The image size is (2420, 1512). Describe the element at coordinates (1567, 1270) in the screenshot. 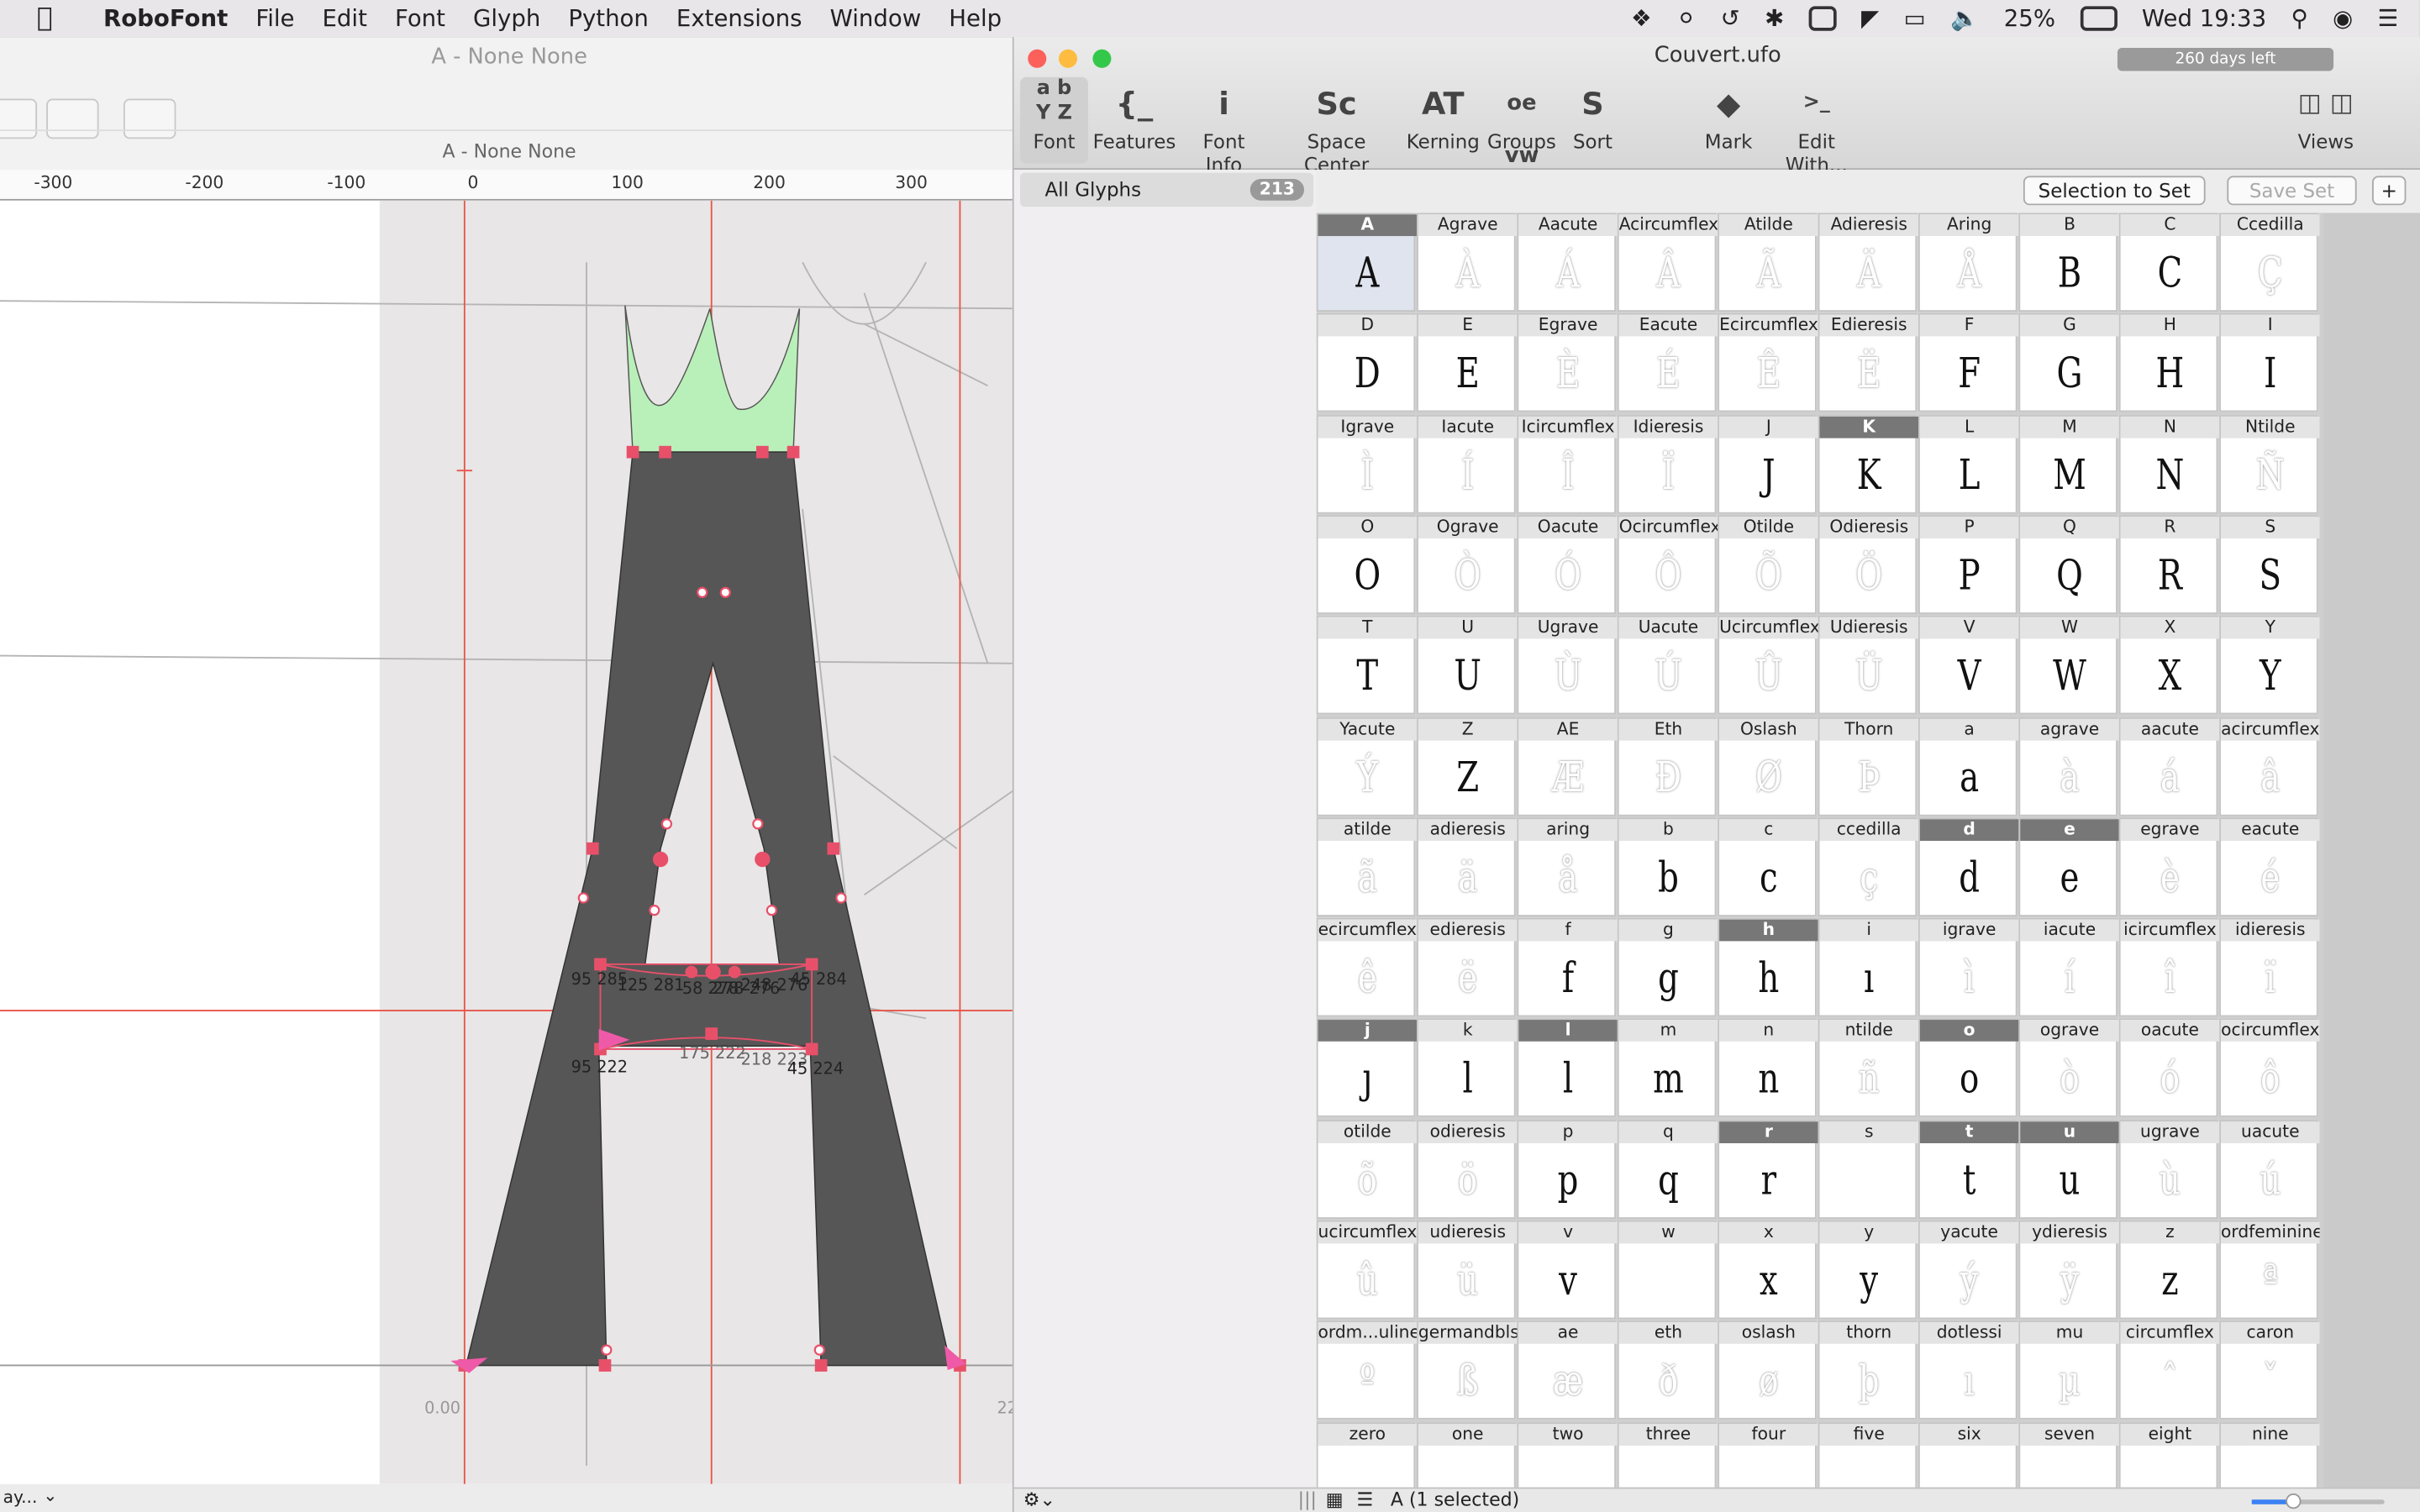

I see `glyph-cell: vv` at that location.